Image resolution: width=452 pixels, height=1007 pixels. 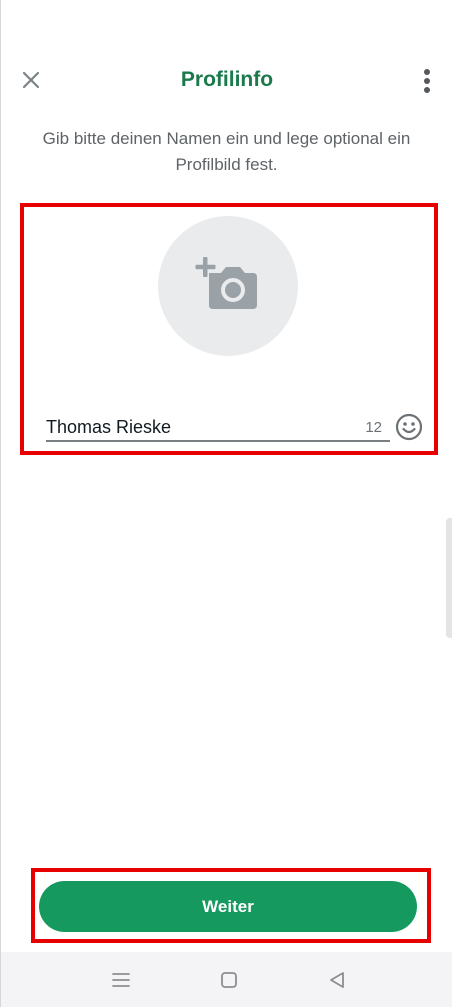 I want to click on nav-back-button, so click(x=337, y=980).